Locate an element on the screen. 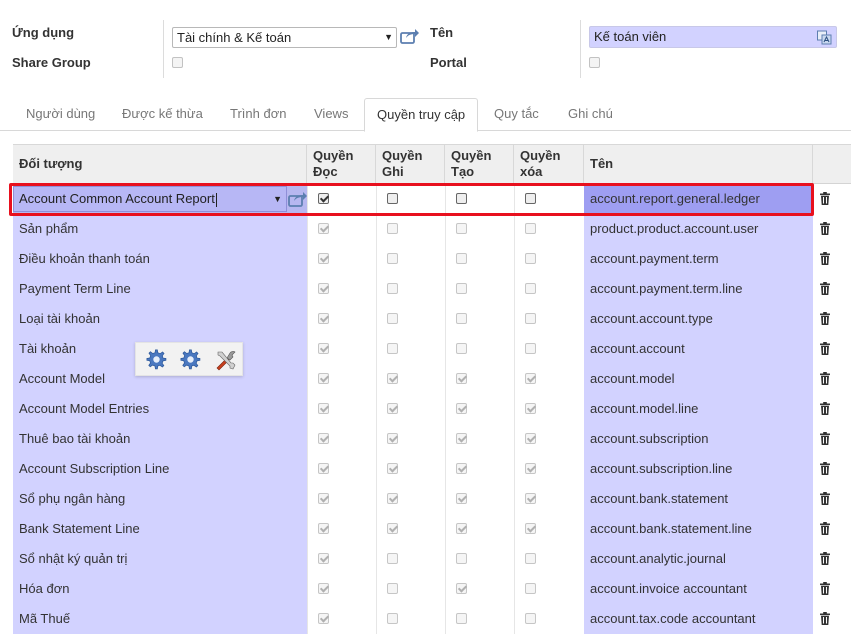 Image resolution: width=851 pixels, height=643 pixels. column-header-name: Tên is located at coordinates (698, 165).